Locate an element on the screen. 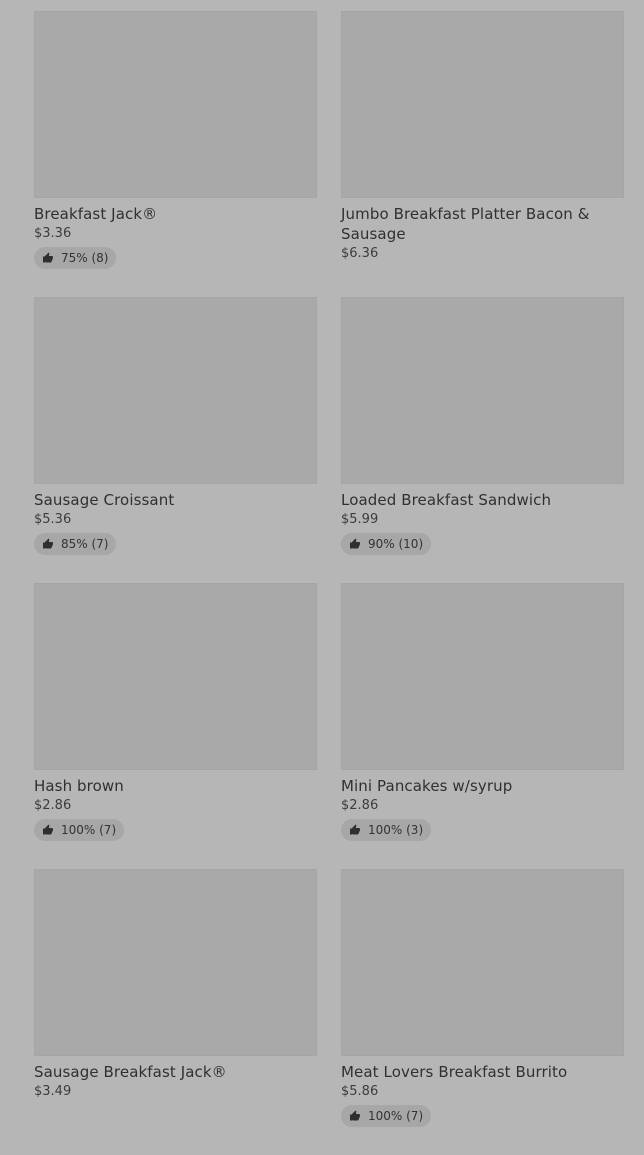  menu-item-price: $5.86 is located at coordinates (360, 1091).